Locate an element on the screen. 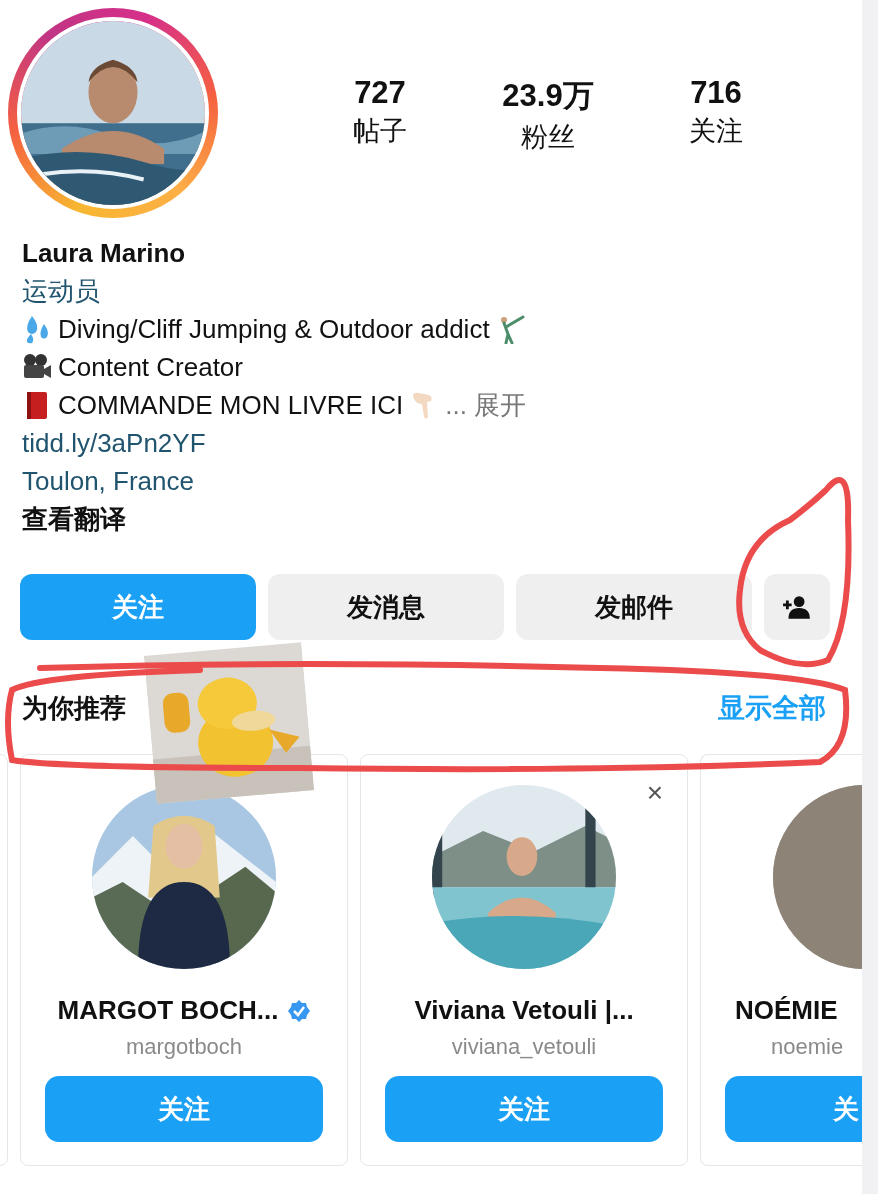  profile-location: Toulon, France is located at coordinates (108, 481).